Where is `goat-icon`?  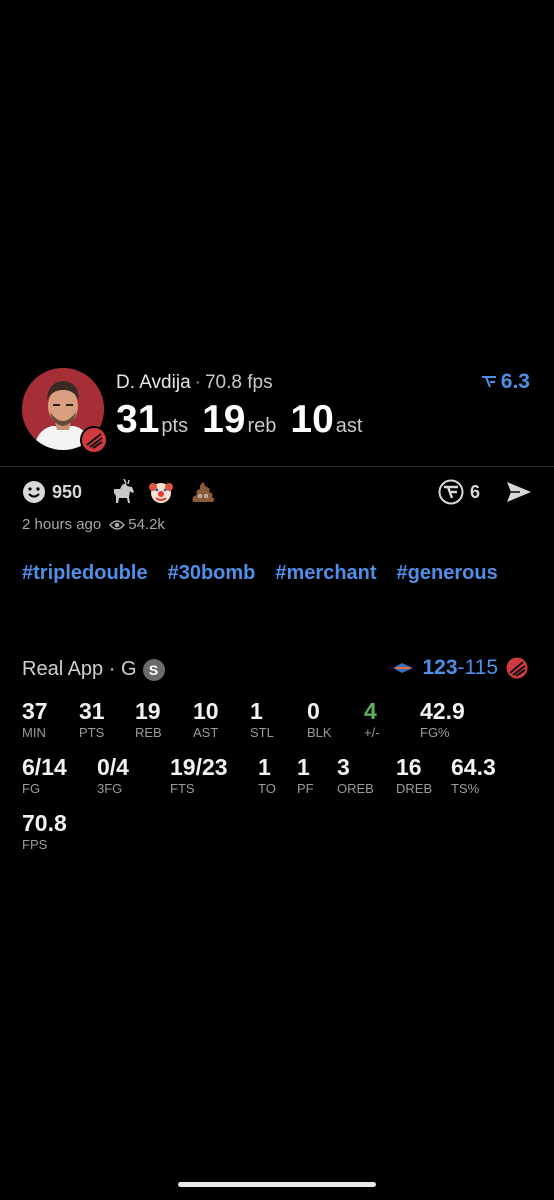 goat-icon is located at coordinates (124, 491).